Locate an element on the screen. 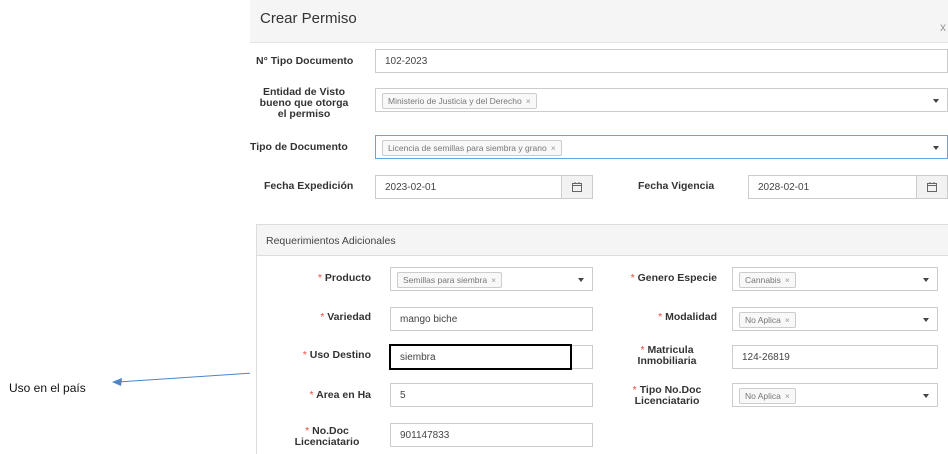 Image resolution: width=948 pixels, height=454 pixels. genero-label: * Genero Especie is located at coordinates (667, 278).